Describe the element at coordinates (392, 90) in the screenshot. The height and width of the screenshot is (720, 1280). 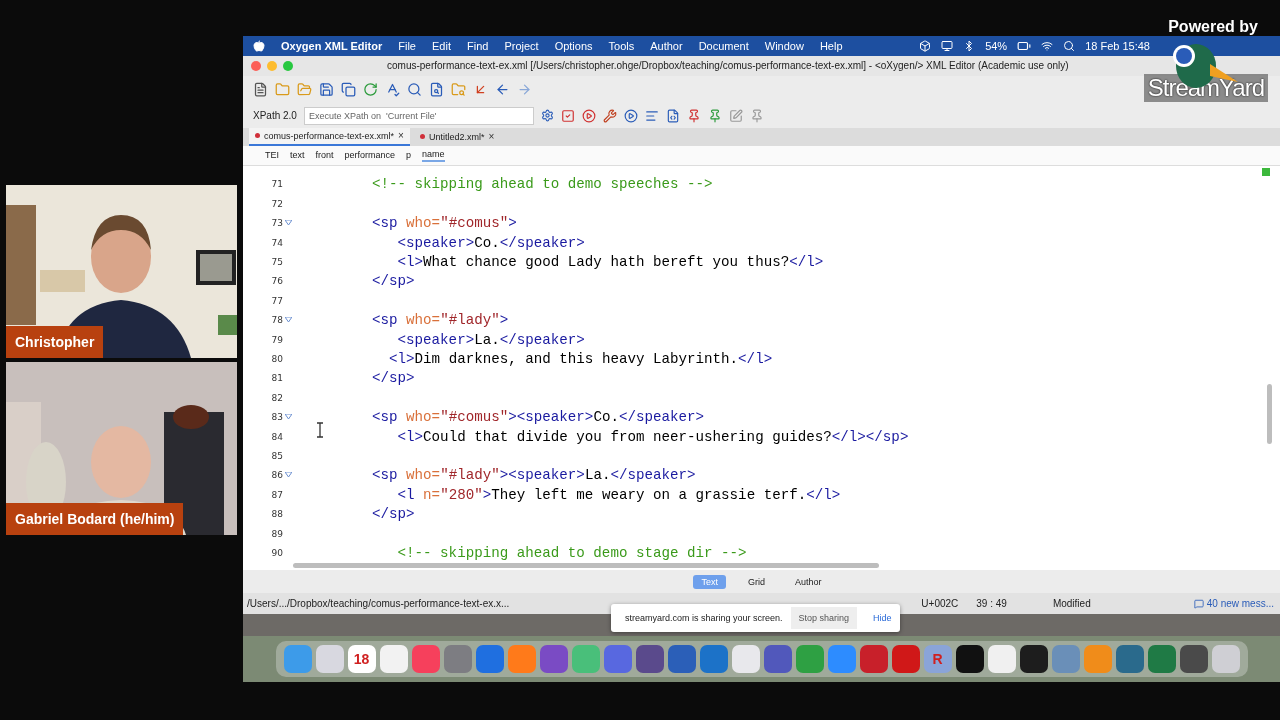
I see `spellcheck-icon` at that location.